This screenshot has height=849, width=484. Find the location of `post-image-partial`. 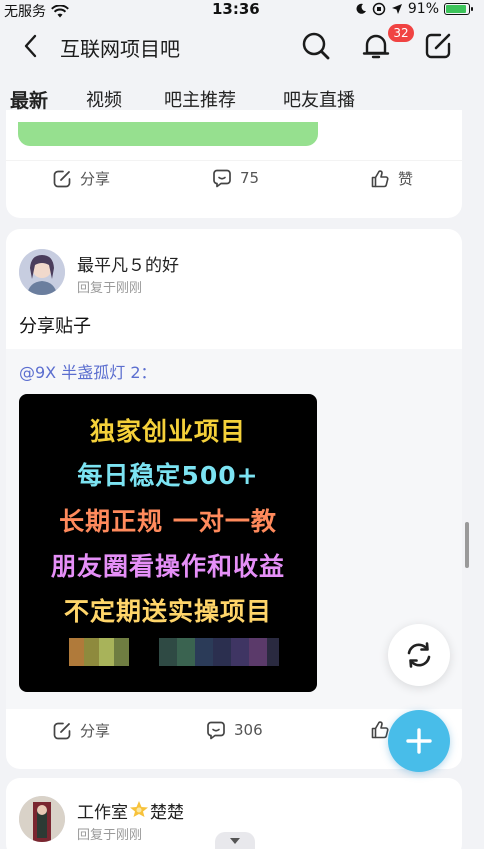

post-image-partial is located at coordinates (168, 134).